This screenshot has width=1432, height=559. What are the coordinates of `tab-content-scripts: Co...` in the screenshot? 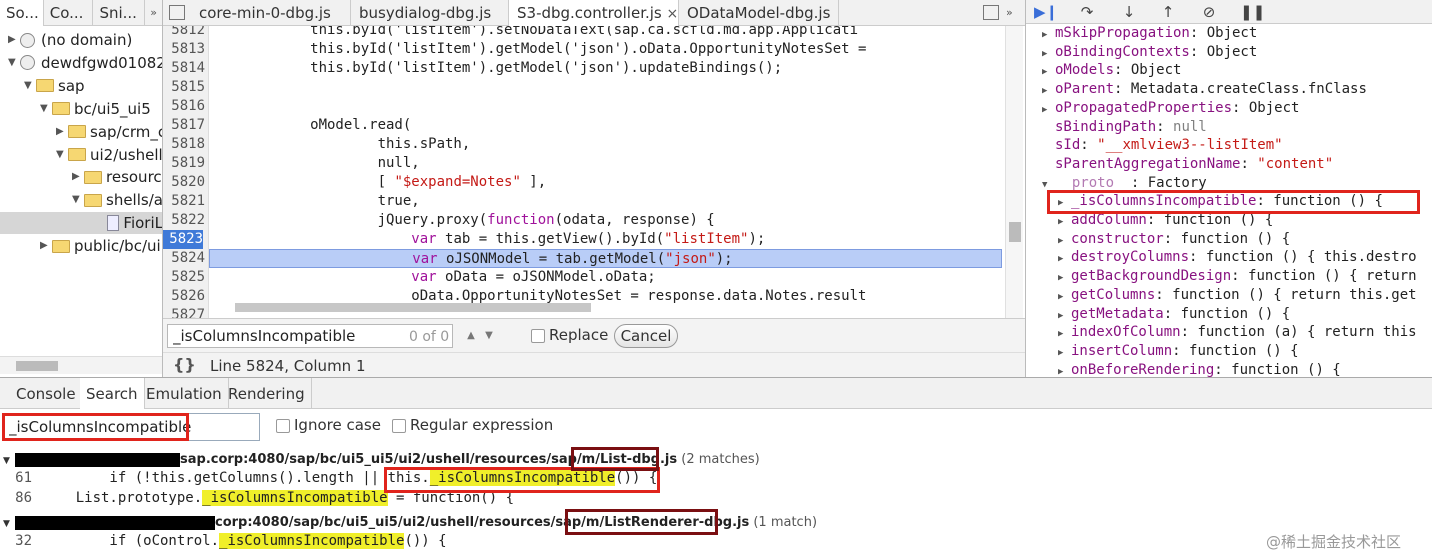 It's located at (69, 13).